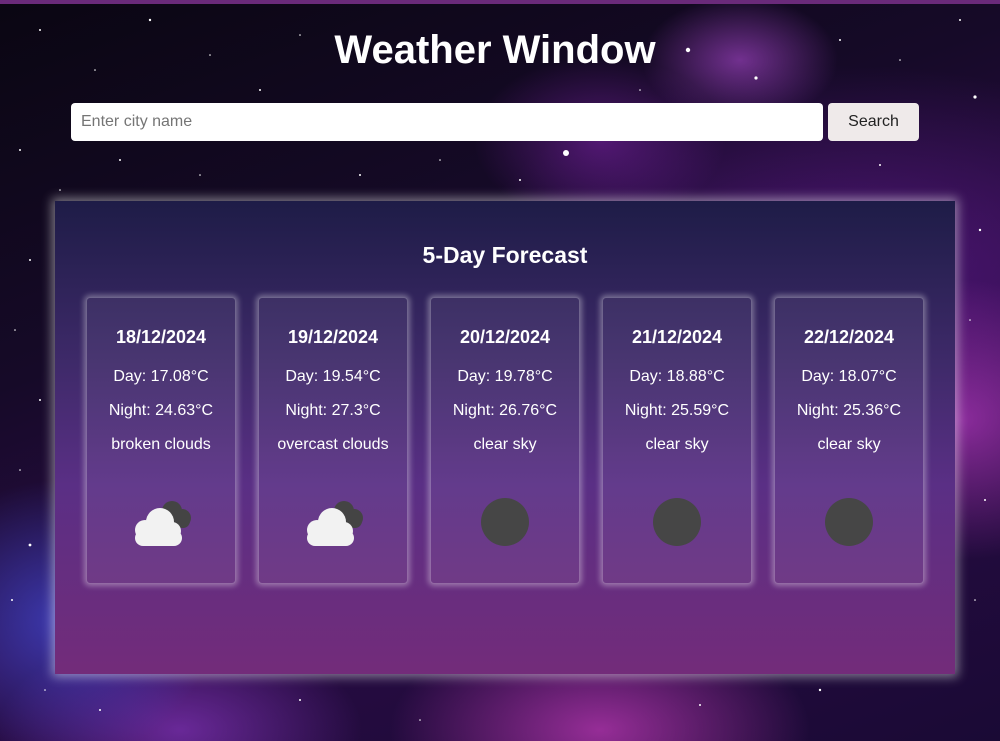  What do you see at coordinates (505, 410) in the screenshot?
I see `night-temperature: Night: 26.76°C` at bounding box center [505, 410].